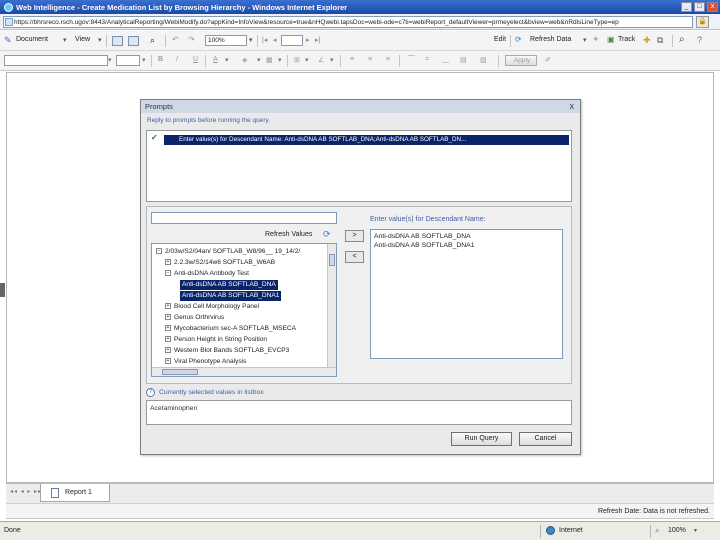 This screenshot has width=720, height=540. What do you see at coordinates (521, 60) in the screenshot?
I see `apply-button: Apply` at bounding box center [521, 60].